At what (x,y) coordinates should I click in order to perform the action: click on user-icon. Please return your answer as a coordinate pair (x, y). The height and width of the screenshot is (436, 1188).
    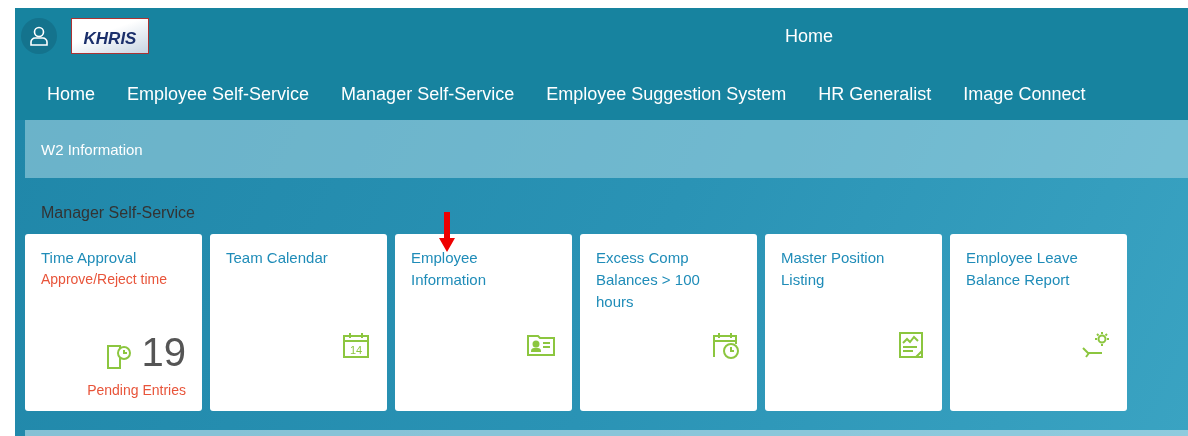
    Looking at the image, I should click on (39, 36).